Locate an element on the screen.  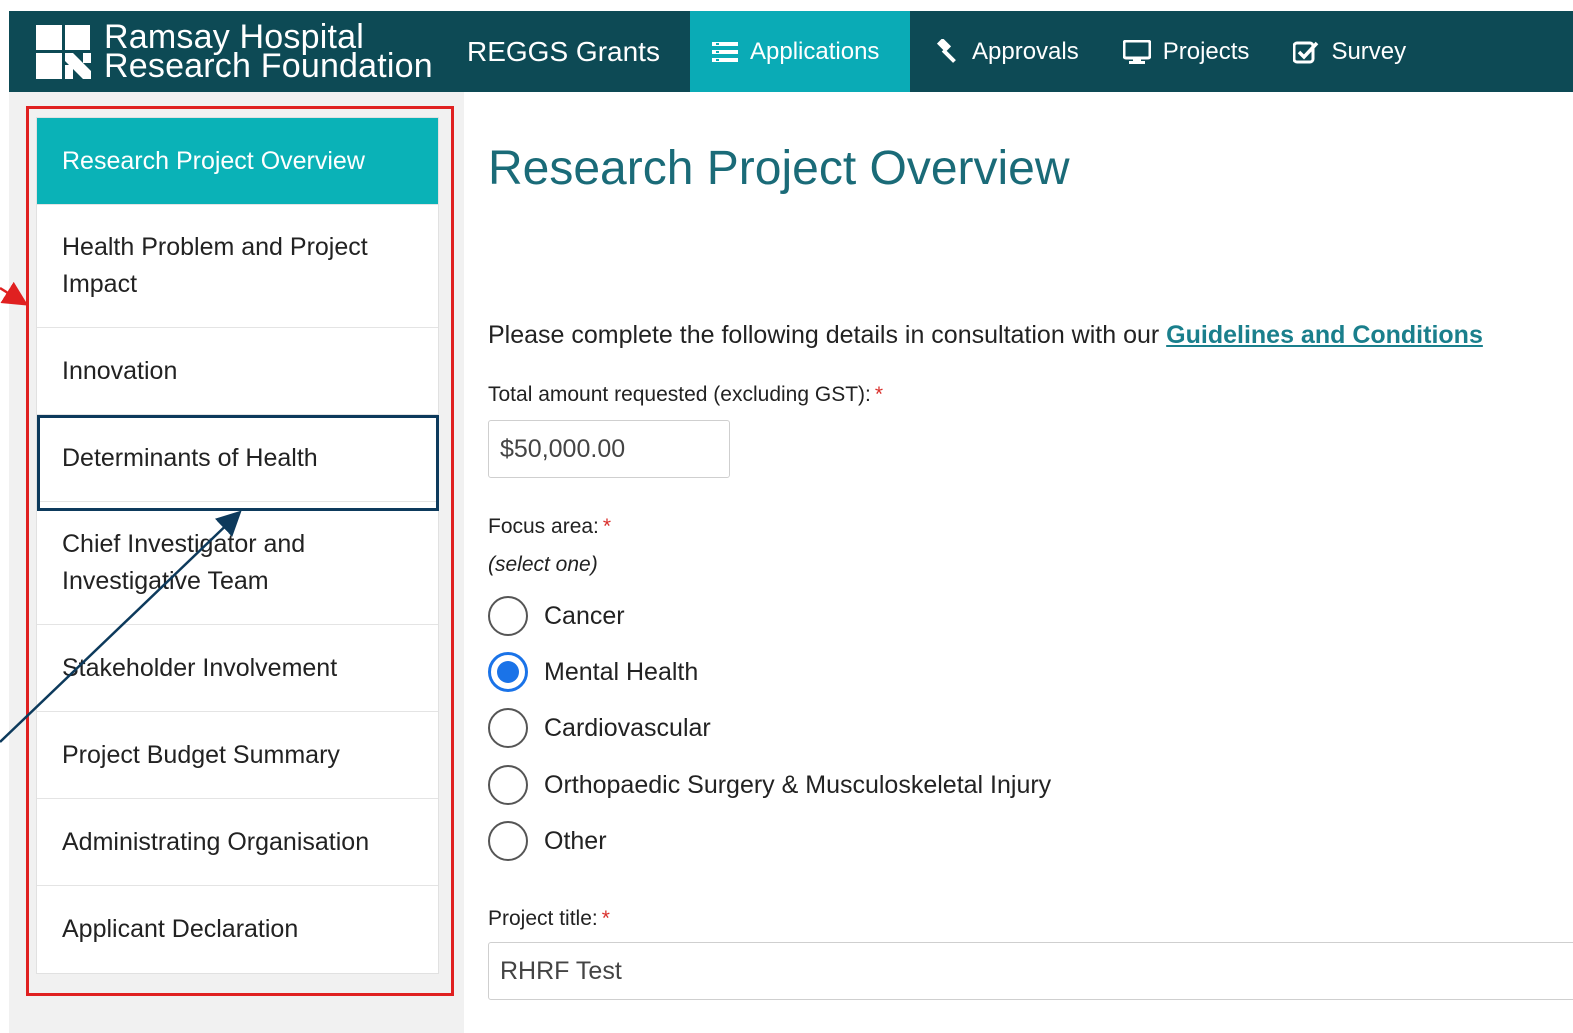
sidebar-item-label: Health Problem and Project Impact is located at coordinates (215, 265).